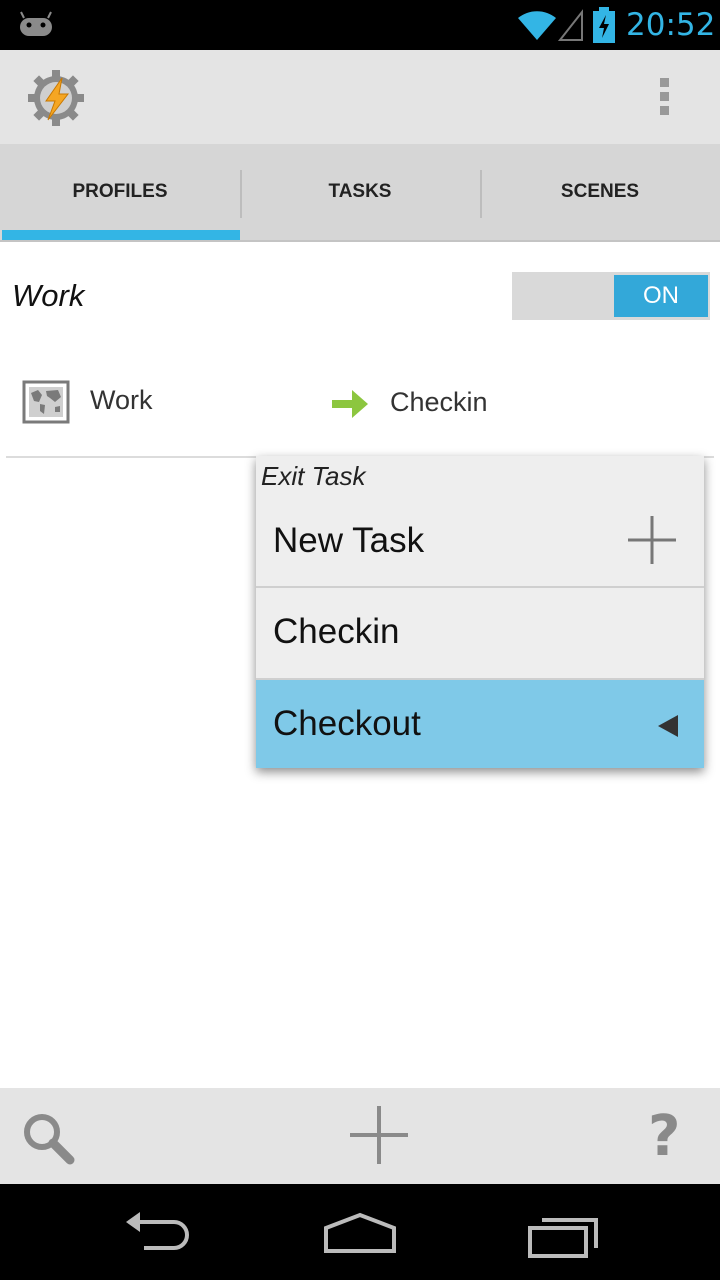 The width and height of the screenshot is (720, 1280). What do you see at coordinates (36, 23) in the screenshot?
I see `android-icon` at bounding box center [36, 23].